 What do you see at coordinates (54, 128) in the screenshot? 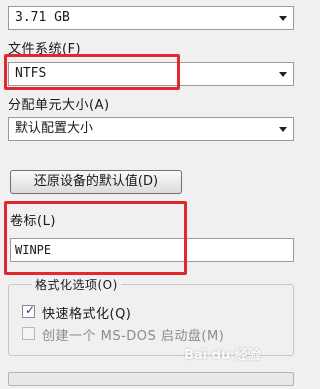
I see `allocation-unit-value: 默认配置大小` at bounding box center [54, 128].